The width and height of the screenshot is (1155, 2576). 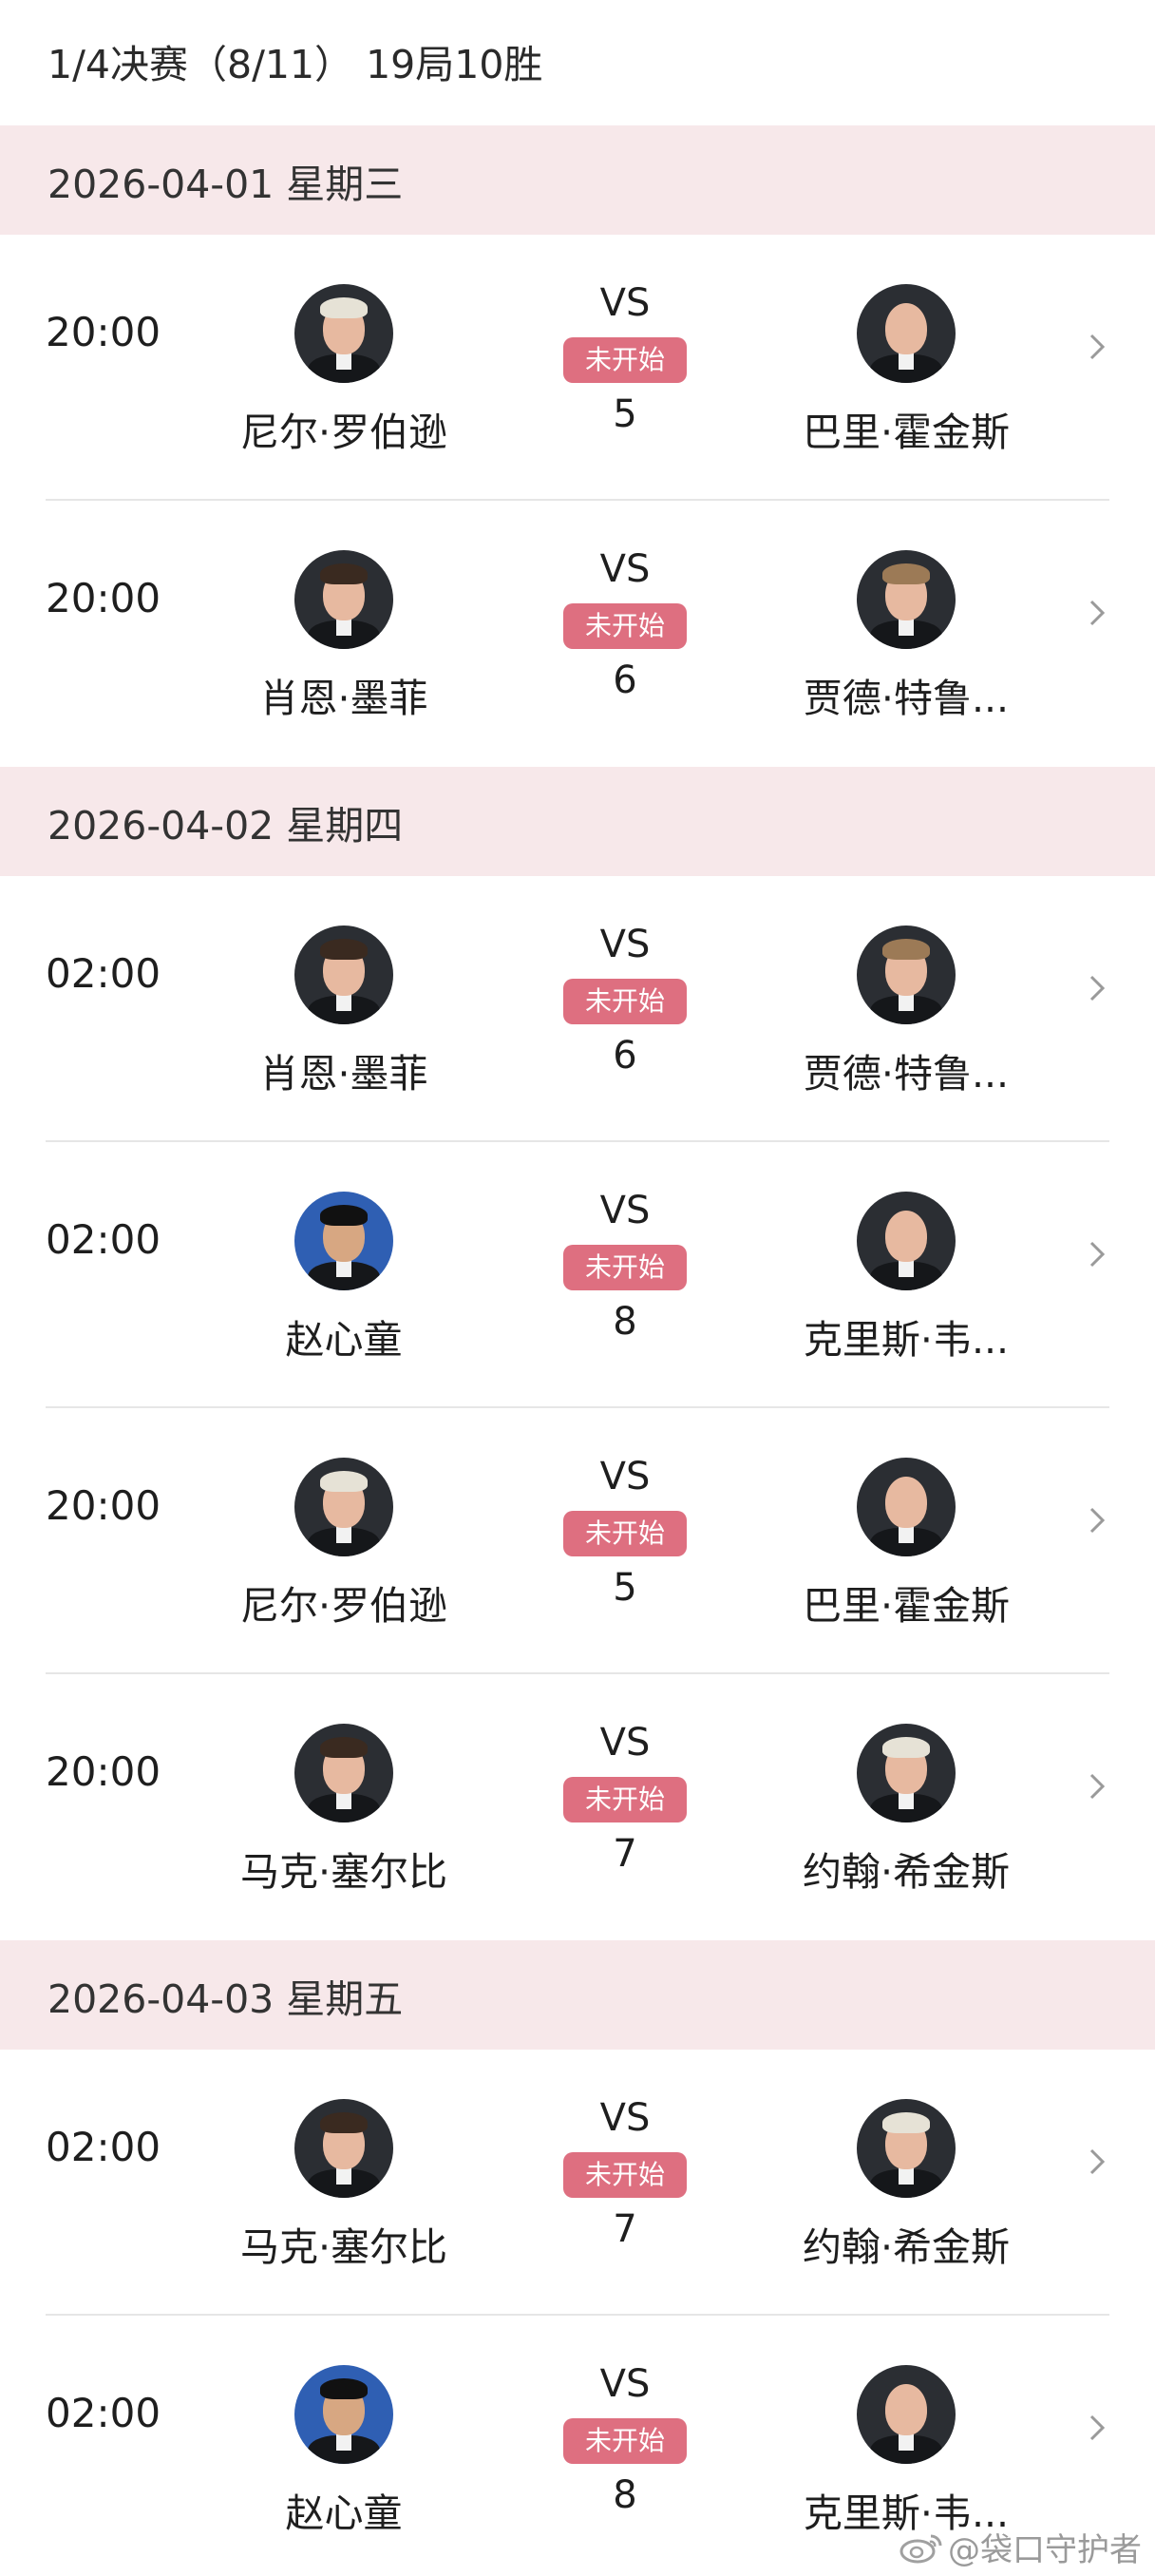 I want to click on player-2-name: 约翰·希金斯, so click(x=906, y=2247).